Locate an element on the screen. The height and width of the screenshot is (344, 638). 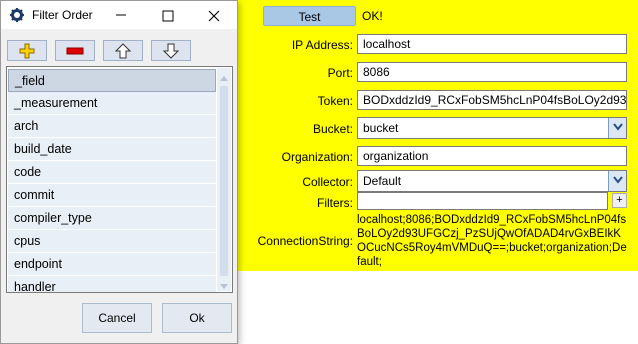
maximize-icon is located at coordinates (168, 16).